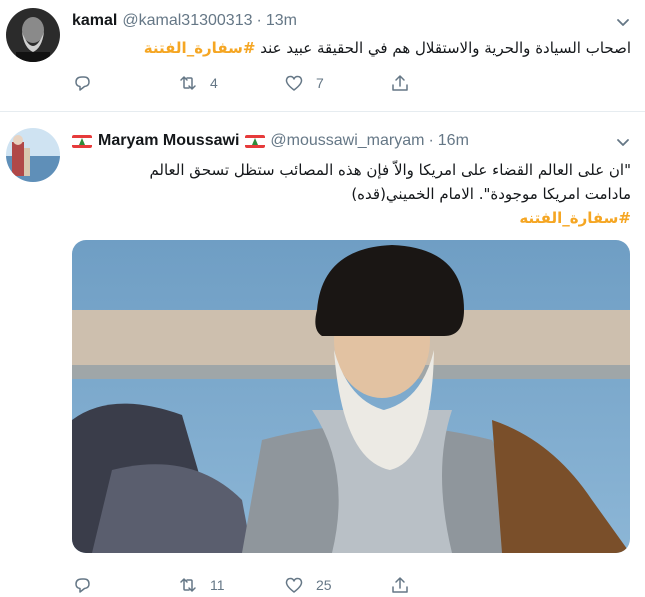  Describe the element at coordinates (337, 83) in the screenshot. I see `like-button: 7` at that location.